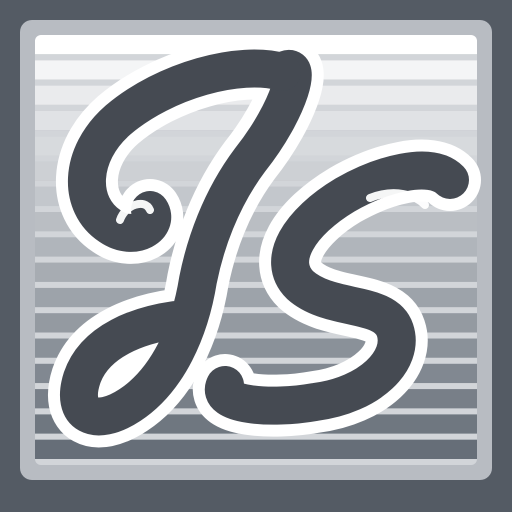  I want to click on stripe, so click(256, 272).